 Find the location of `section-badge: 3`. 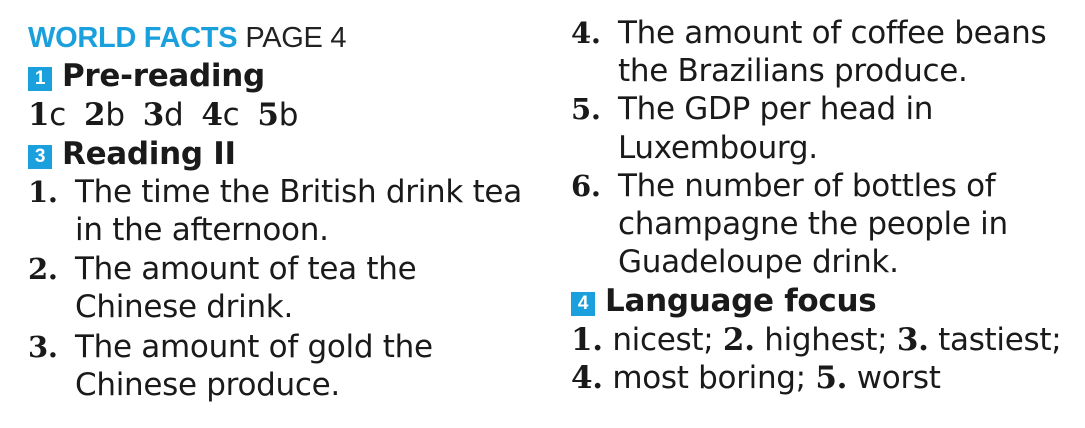

section-badge: 3 is located at coordinates (40, 157).